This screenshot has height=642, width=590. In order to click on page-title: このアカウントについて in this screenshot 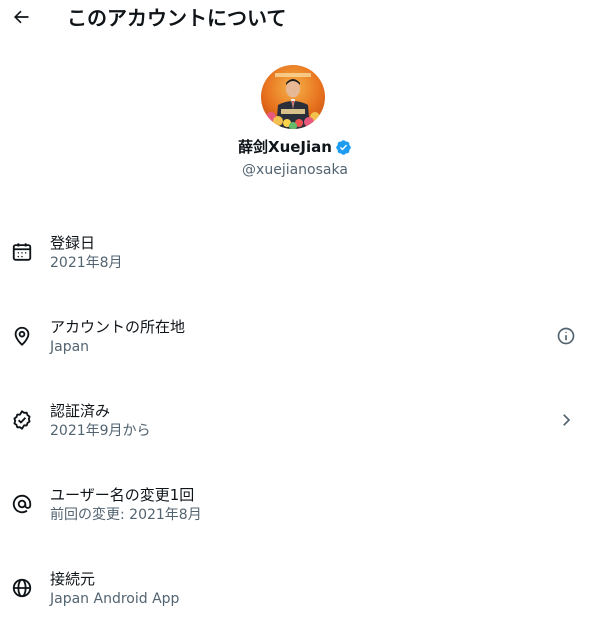, I will do `click(177, 18)`.